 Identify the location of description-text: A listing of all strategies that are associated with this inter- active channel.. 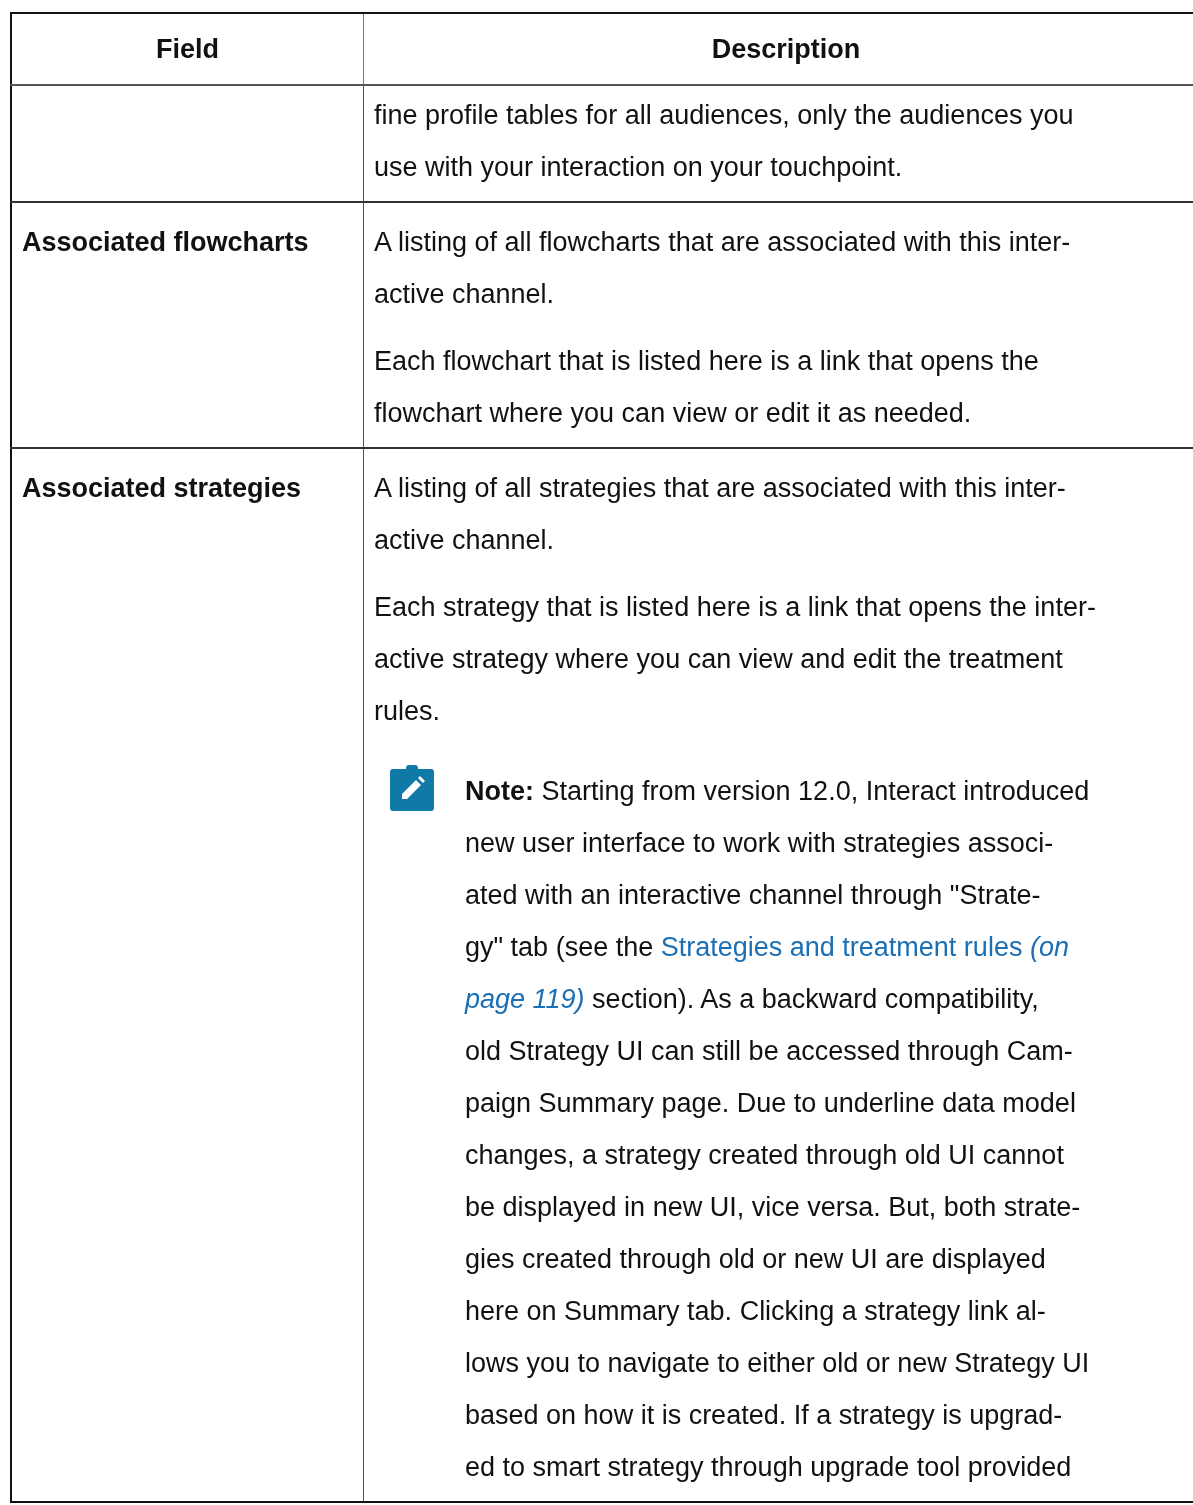
(720, 514).